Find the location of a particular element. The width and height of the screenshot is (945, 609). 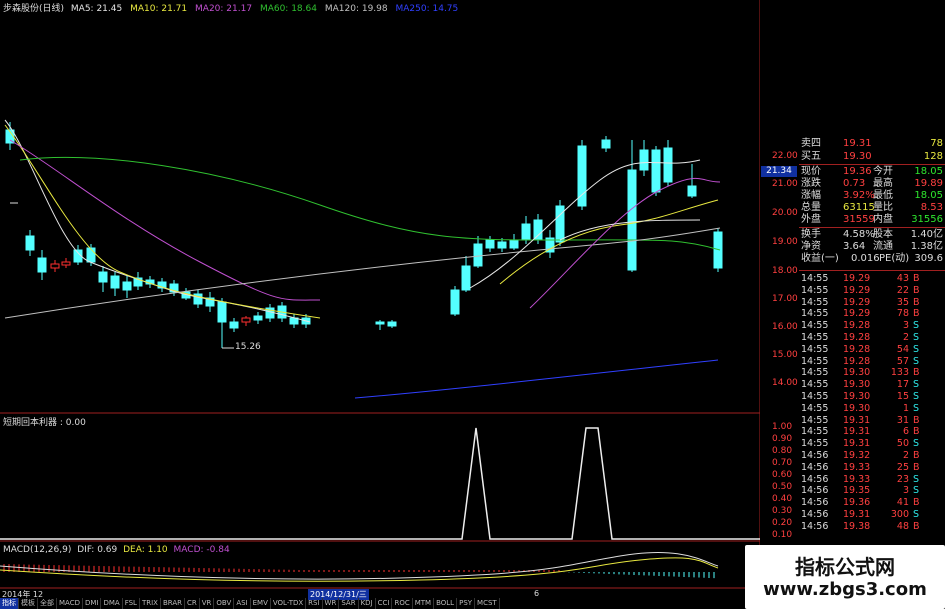

axis-tick: 20.00 is located at coordinates (785, 213).